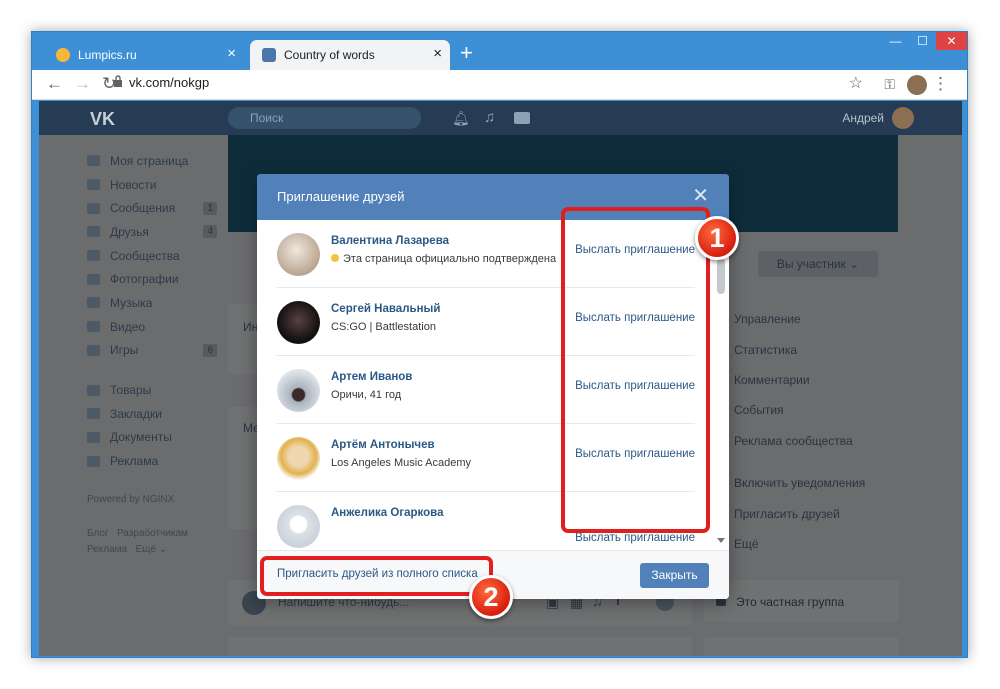  Describe the element at coordinates (491, 597) in the screenshot. I see `step-badge-2: 2` at that location.